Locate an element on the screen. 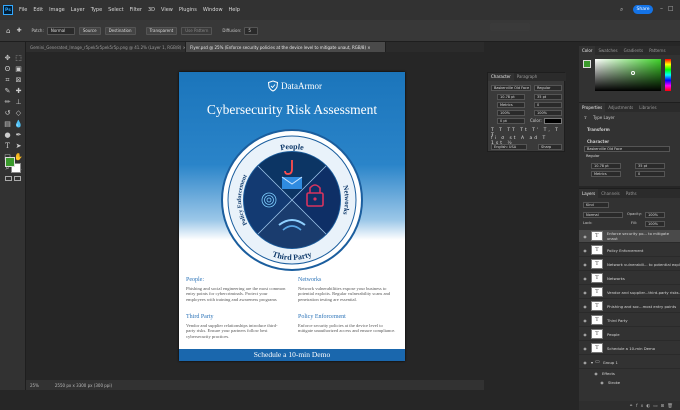 The height and width of the screenshot is (410, 680). horizontal-scale-field: 100% is located at coordinates (548, 113).